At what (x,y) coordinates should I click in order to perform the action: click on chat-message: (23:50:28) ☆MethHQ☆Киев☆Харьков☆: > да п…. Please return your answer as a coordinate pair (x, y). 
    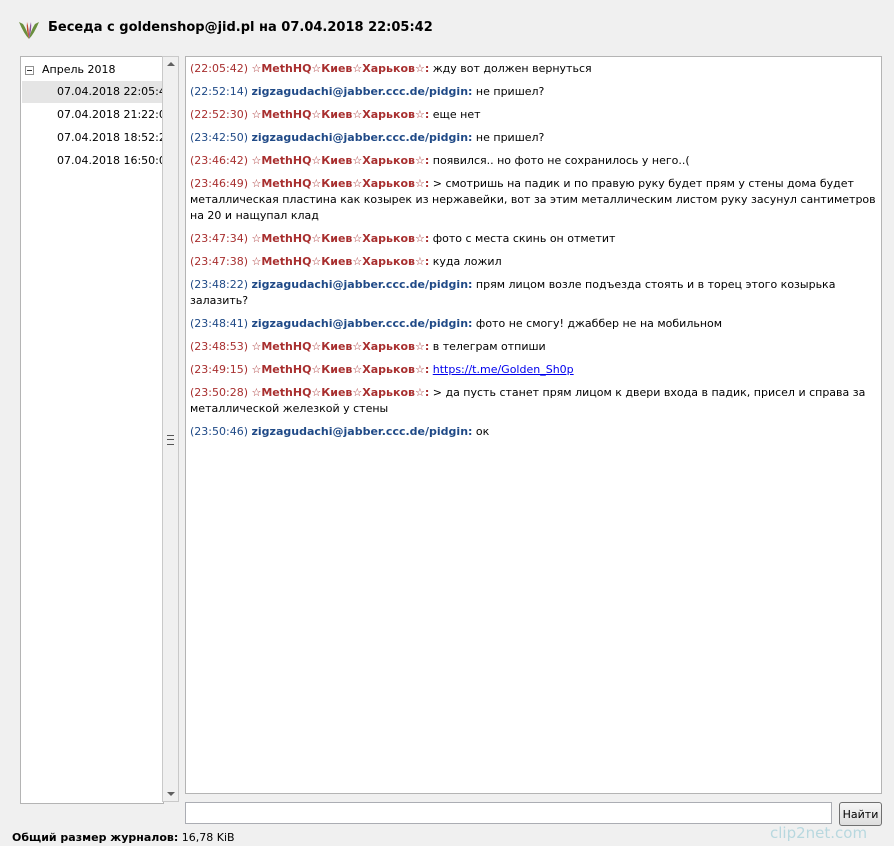
    Looking at the image, I should click on (533, 401).